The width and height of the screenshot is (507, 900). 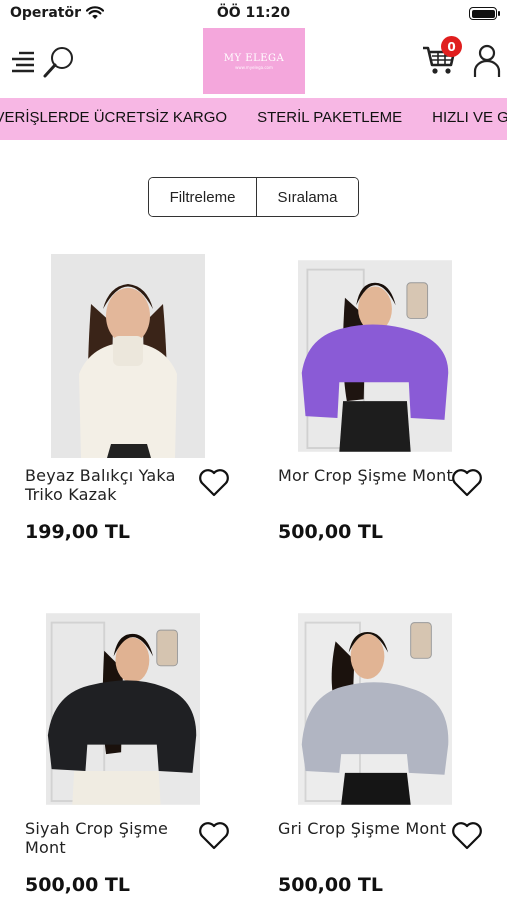 I want to click on brand-logo: MY ELEGA www.myelega.com, so click(x=254, y=61).